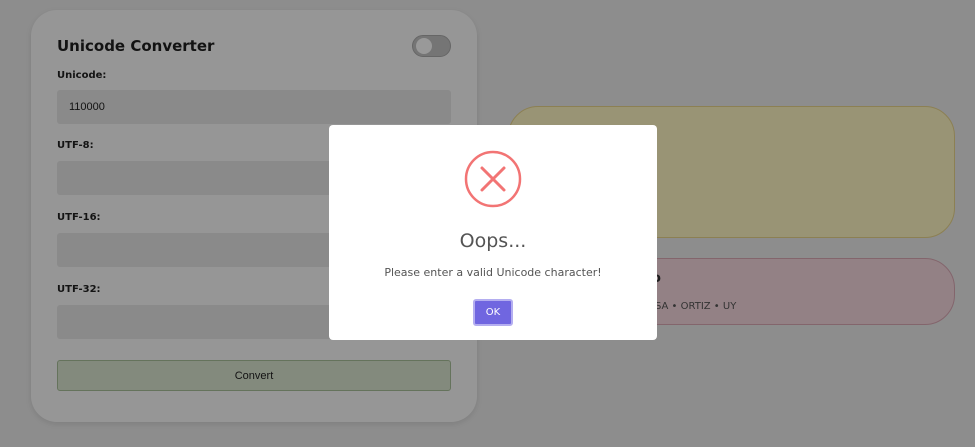 The height and width of the screenshot is (447, 975). What do you see at coordinates (493, 179) in the screenshot?
I see `error-x-icon` at bounding box center [493, 179].